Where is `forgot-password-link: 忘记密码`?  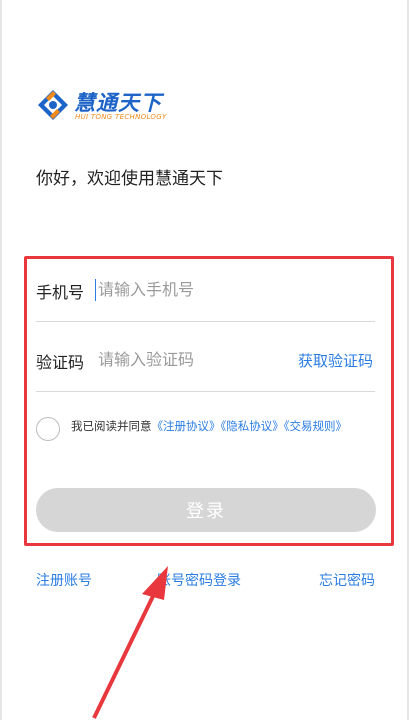
forgot-password-link: 忘记密码 is located at coordinates (347, 580).